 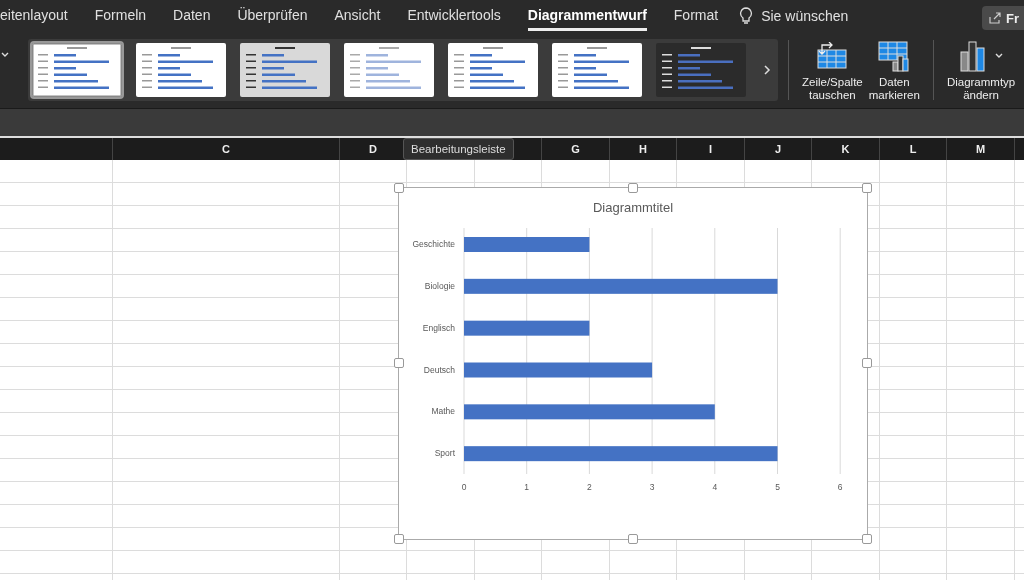 What do you see at coordinates (894, 55) in the screenshot?
I see `table-chart-icon` at bounding box center [894, 55].